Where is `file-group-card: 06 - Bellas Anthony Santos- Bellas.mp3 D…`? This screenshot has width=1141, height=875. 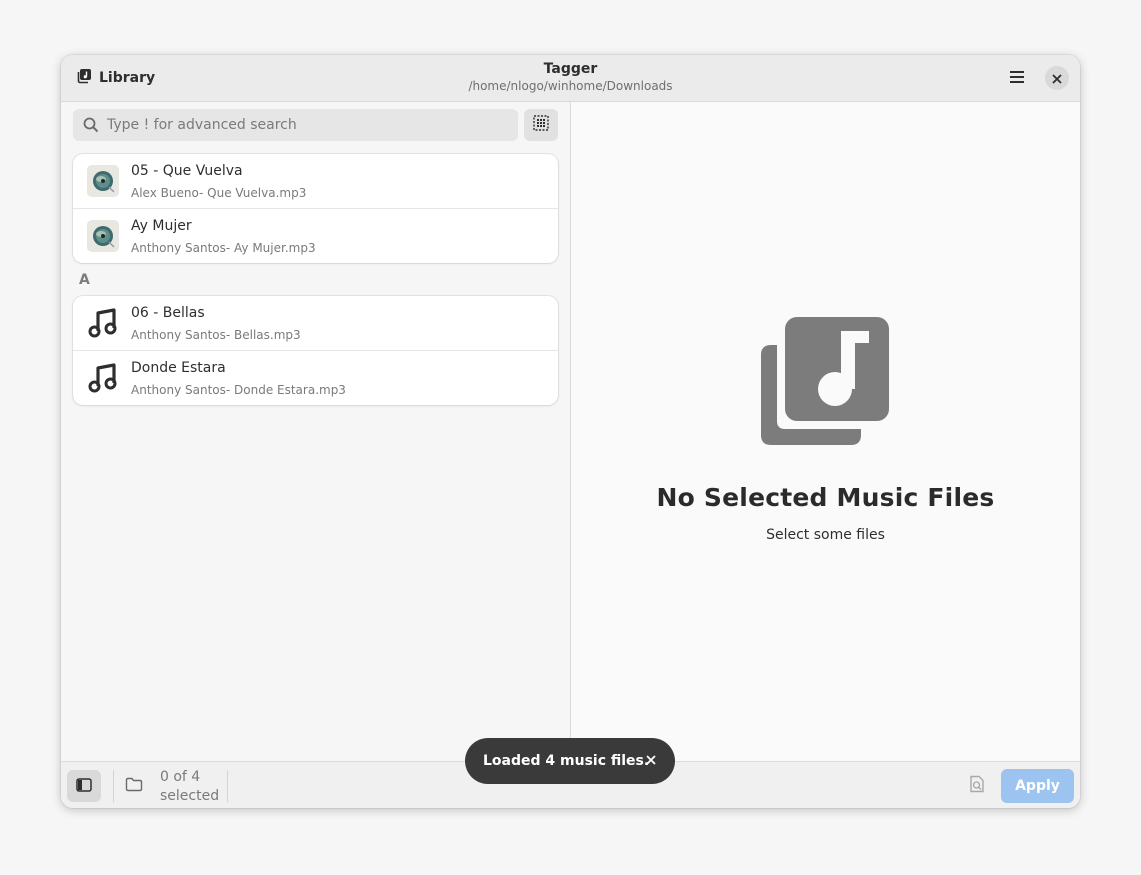 file-group-card: 06 - Bellas Anthony Santos- Bellas.mp3 D… is located at coordinates (315, 350).